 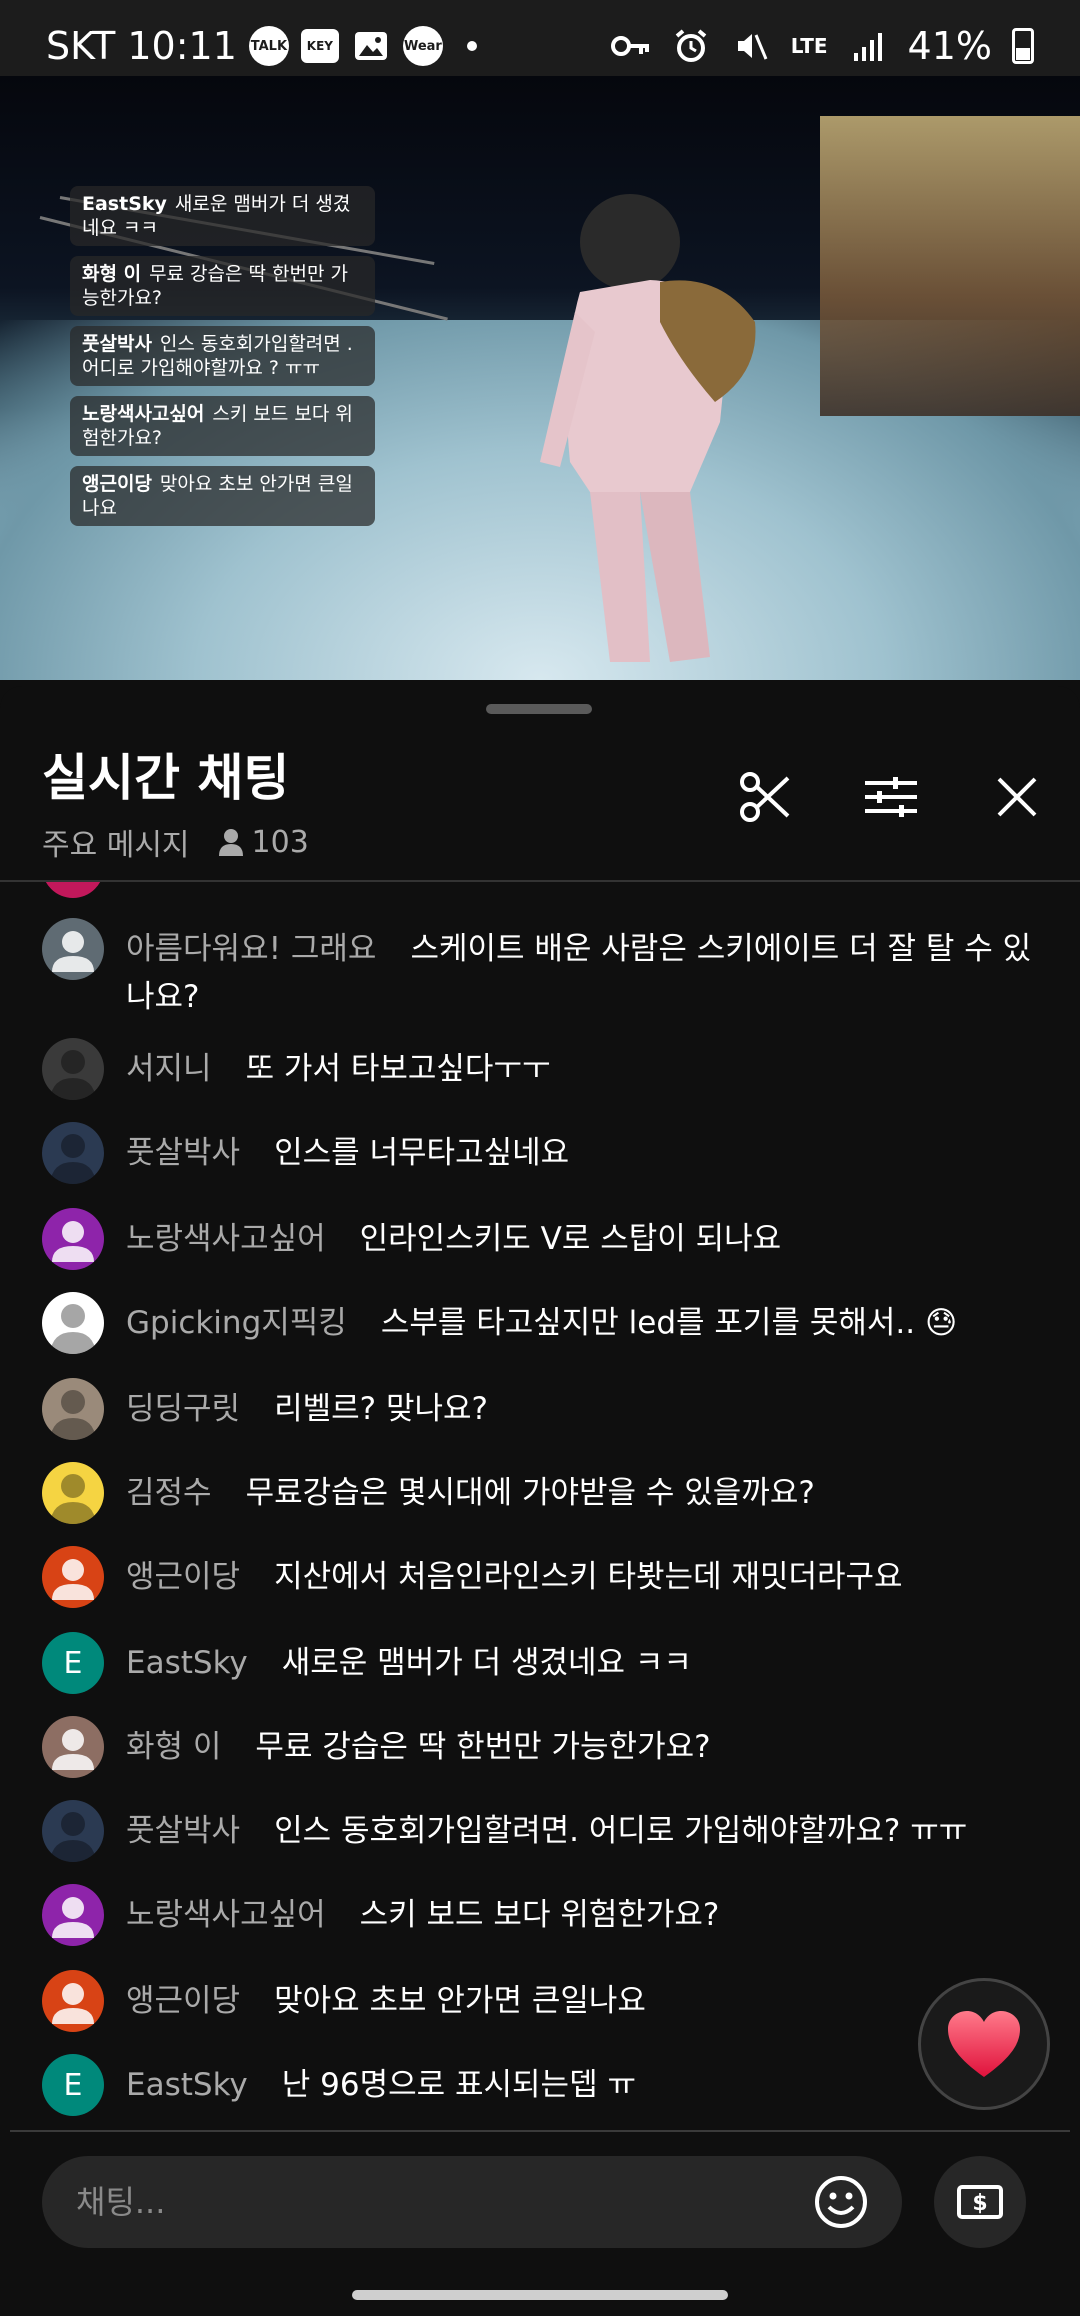 What do you see at coordinates (230, 842) in the screenshot?
I see `person-icon` at bounding box center [230, 842].